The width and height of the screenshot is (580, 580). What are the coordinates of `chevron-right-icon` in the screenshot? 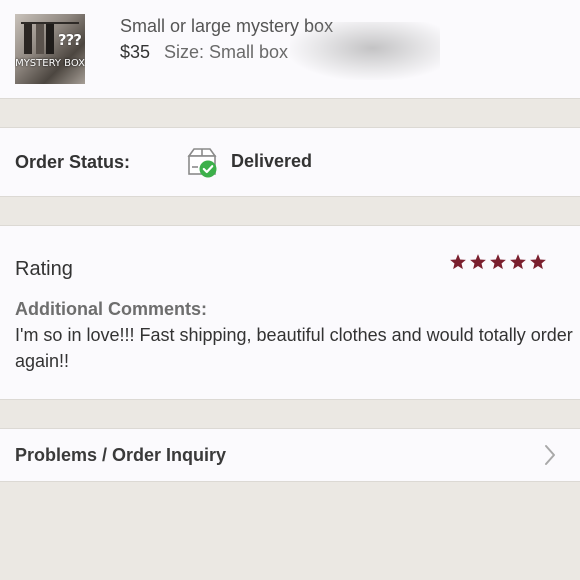 It's located at (550, 455).